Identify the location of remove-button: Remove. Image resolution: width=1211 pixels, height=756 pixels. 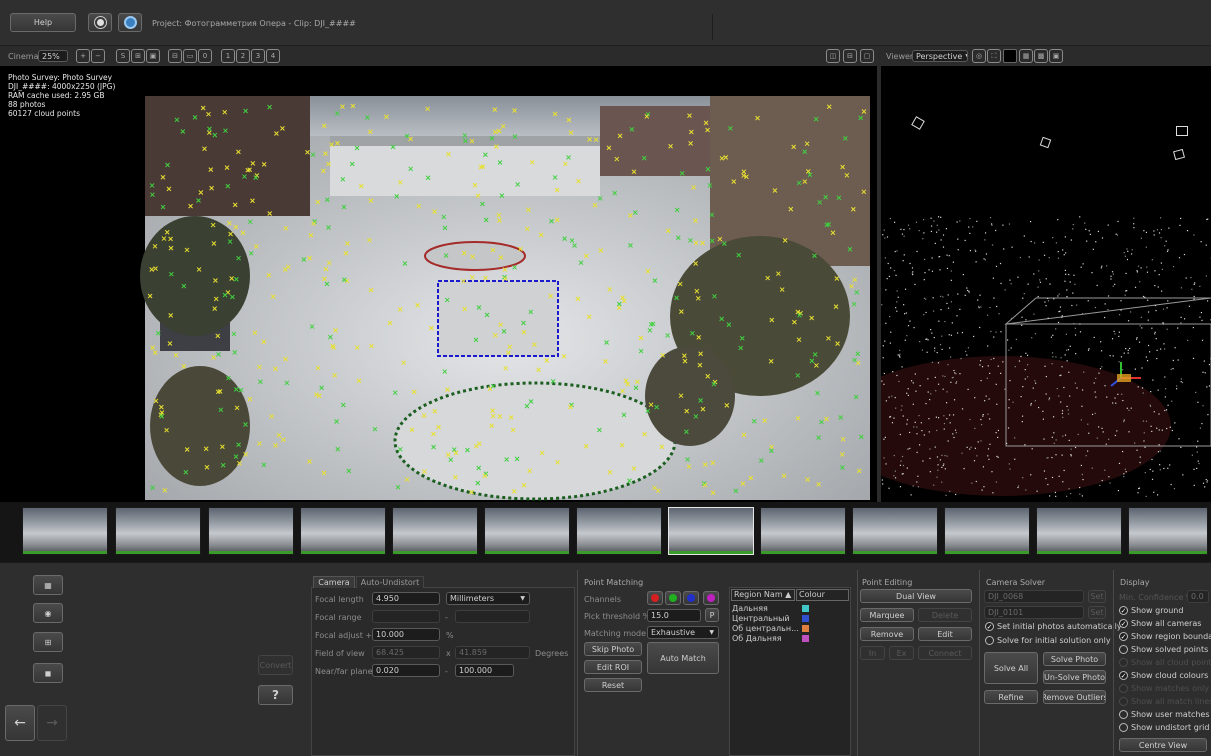
(887, 634).